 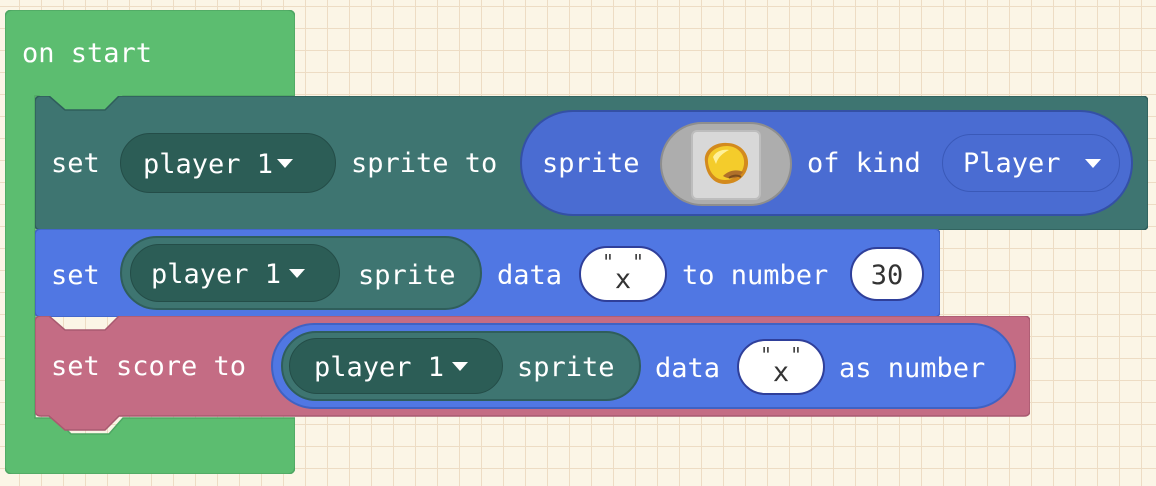 I want to click on kind-dropdown-label: Player, so click(x=1012, y=163).